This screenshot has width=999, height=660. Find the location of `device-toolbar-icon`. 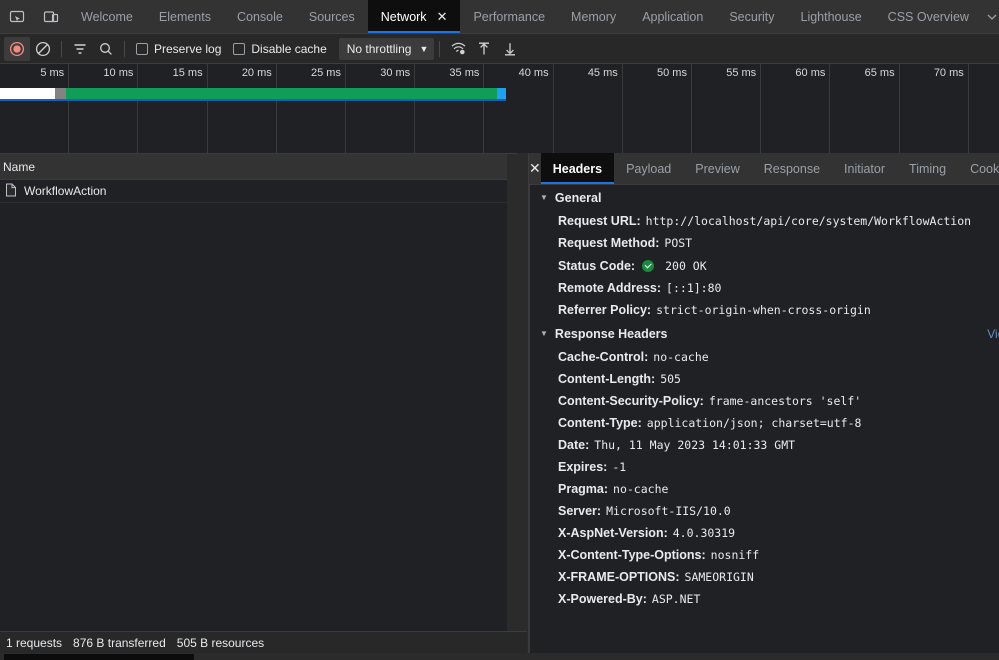

device-toolbar-icon is located at coordinates (51, 16).